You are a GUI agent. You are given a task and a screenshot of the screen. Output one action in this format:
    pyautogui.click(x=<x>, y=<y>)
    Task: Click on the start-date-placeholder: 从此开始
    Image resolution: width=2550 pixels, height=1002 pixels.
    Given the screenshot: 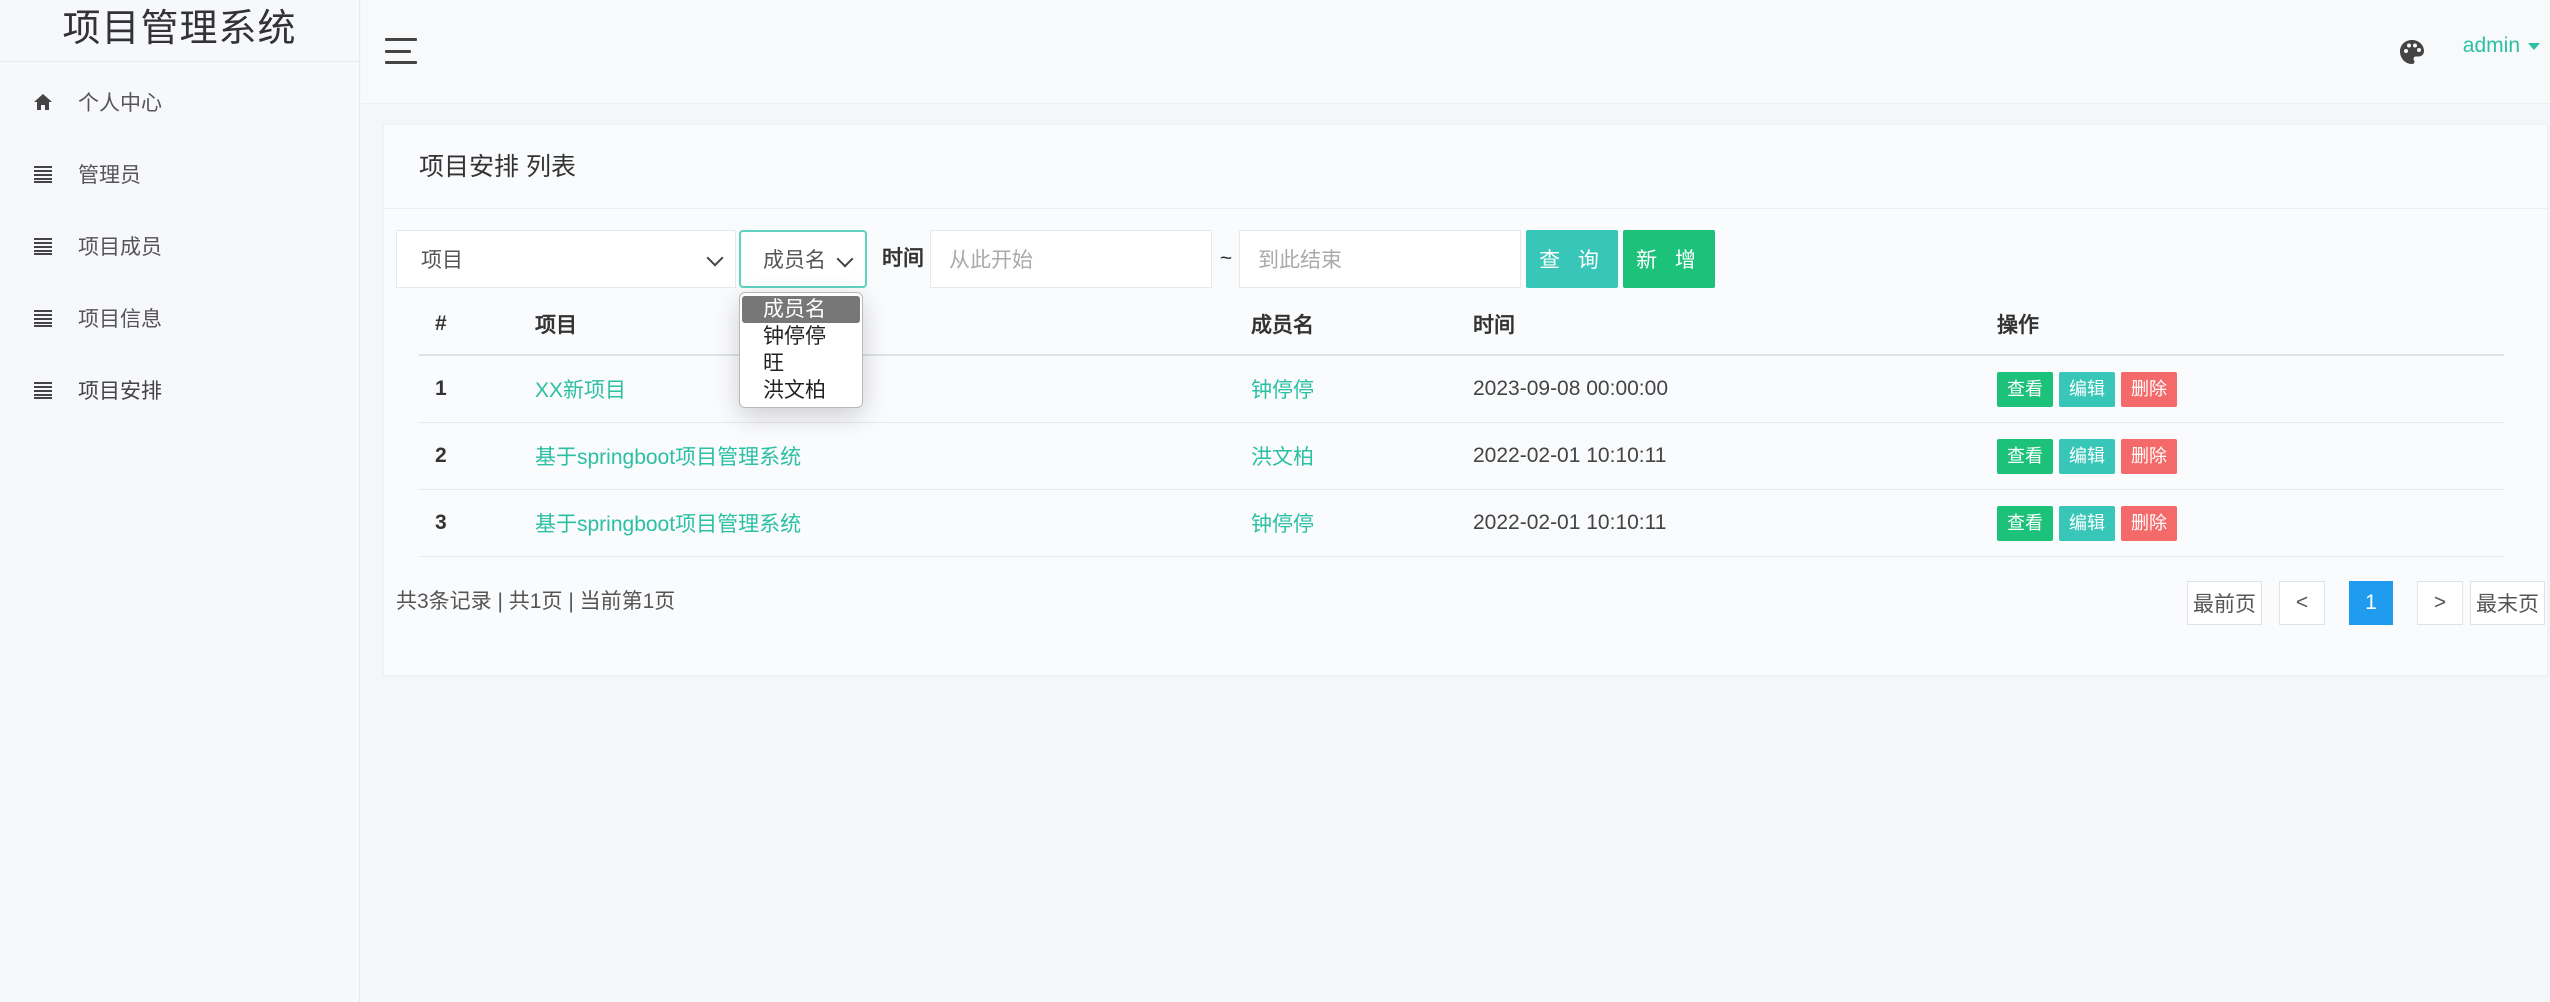 What is the action you would take?
    pyautogui.click(x=991, y=260)
    